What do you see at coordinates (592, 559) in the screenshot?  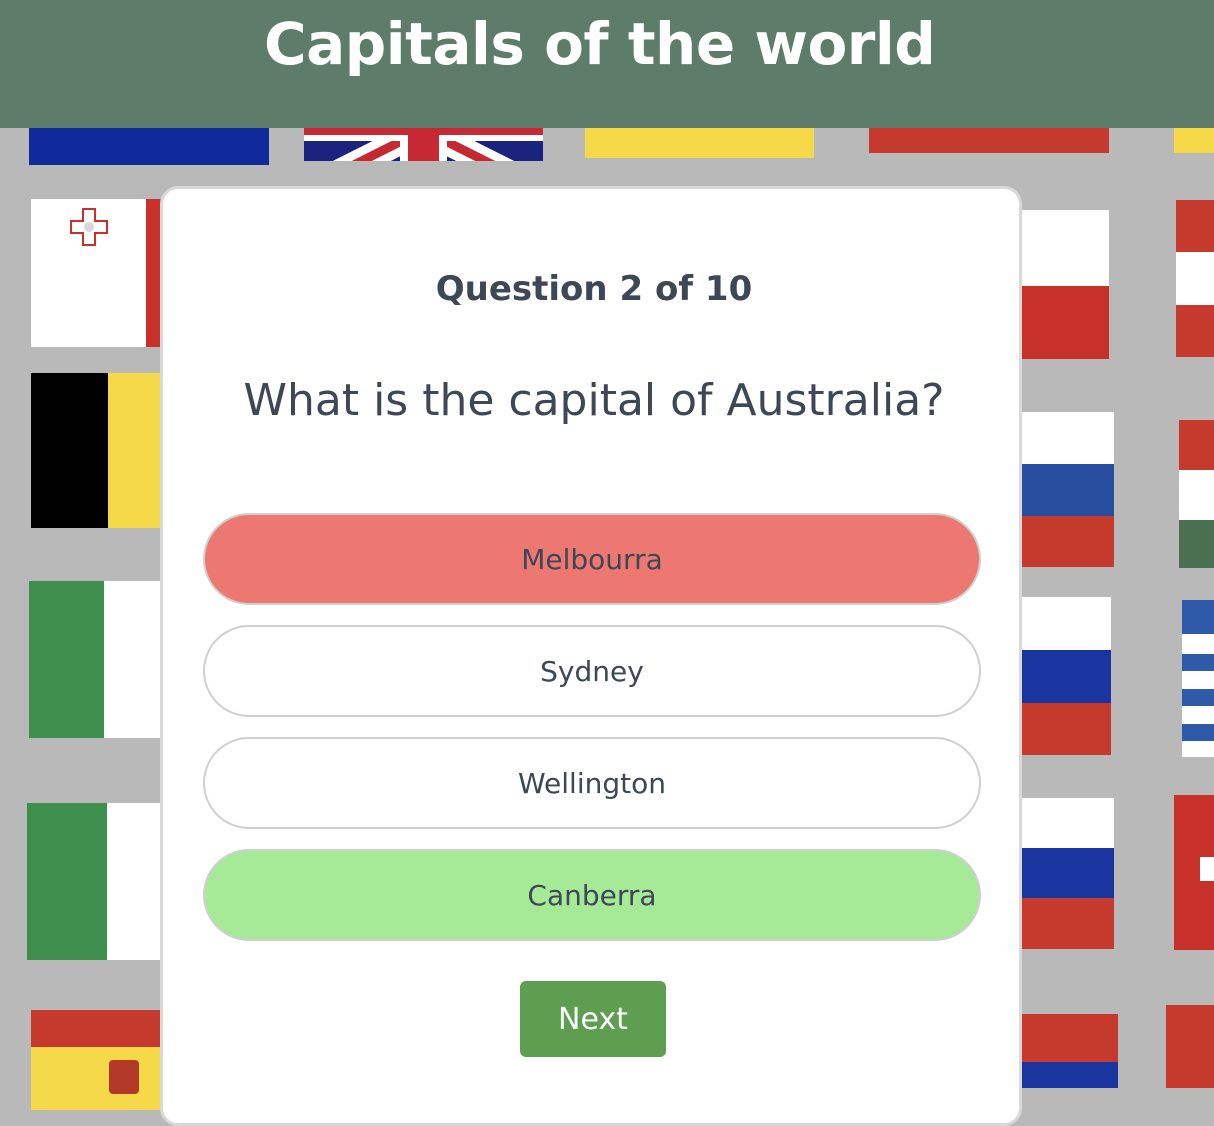 I see `answer-option-melbourra: Melbourra` at bounding box center [592, 559].